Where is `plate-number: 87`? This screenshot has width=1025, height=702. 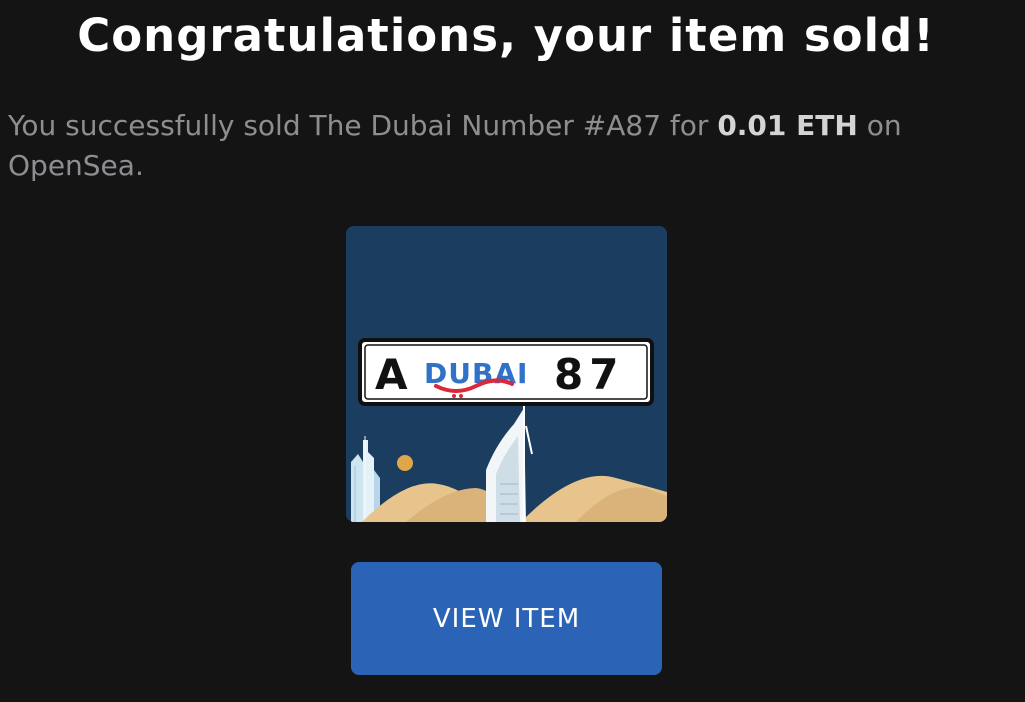
plate-number: 87 is located at coordinates (589, 374).